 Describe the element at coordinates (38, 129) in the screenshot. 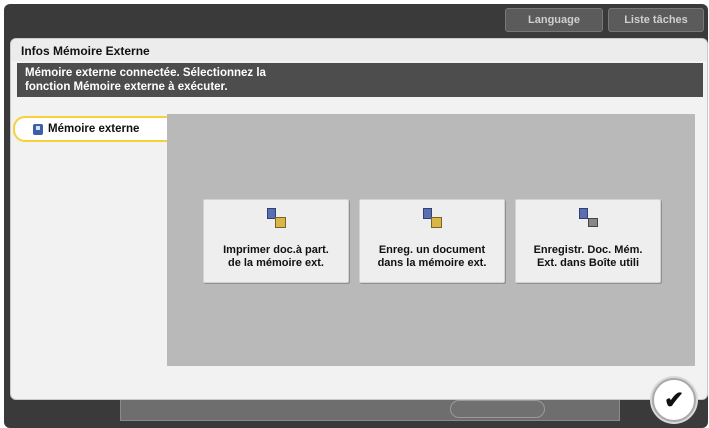

I see `memory-icon` at that location.